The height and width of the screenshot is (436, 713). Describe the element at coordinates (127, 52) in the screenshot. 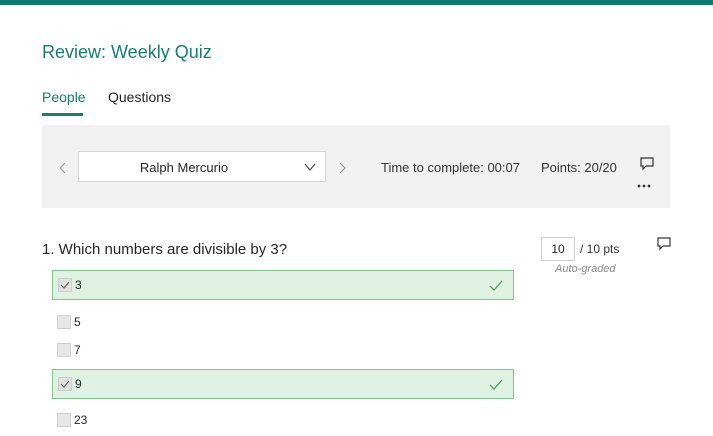

I see `page-title: Review: Weekly Quiz` at that location.